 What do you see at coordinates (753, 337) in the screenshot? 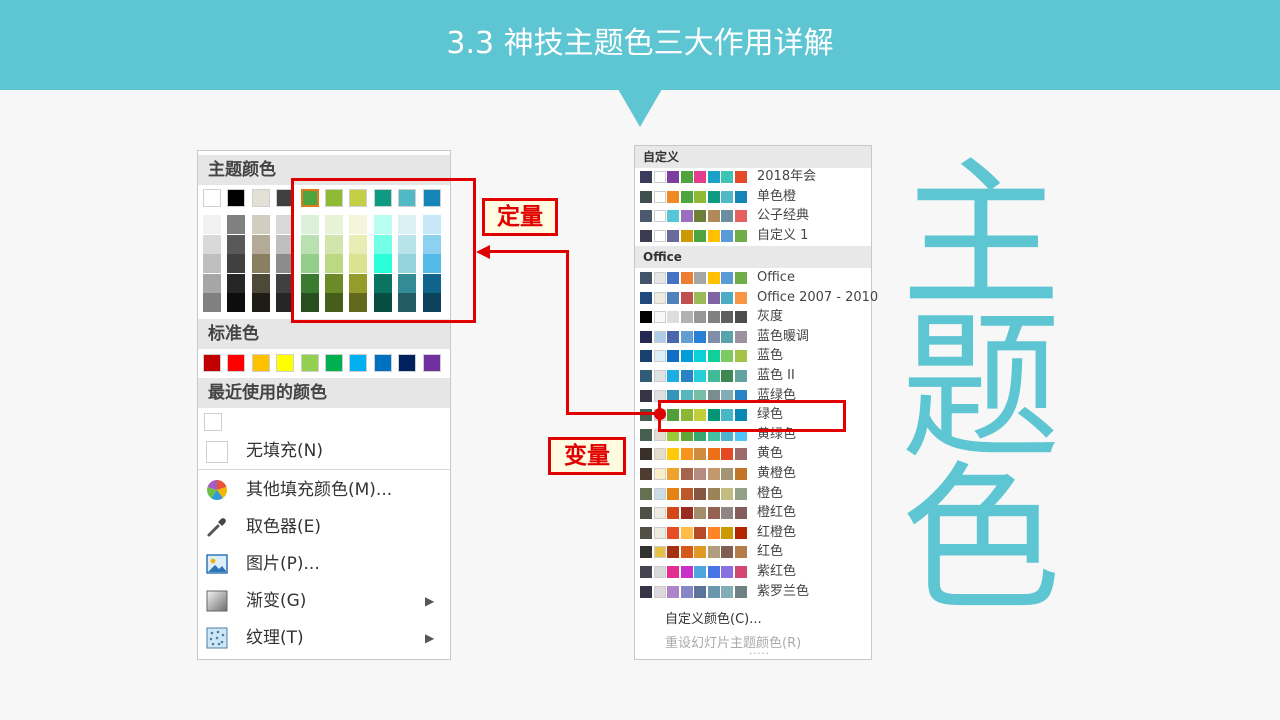
I see `theme-row: 蓝色暖调` at bounding box center [753, 337].